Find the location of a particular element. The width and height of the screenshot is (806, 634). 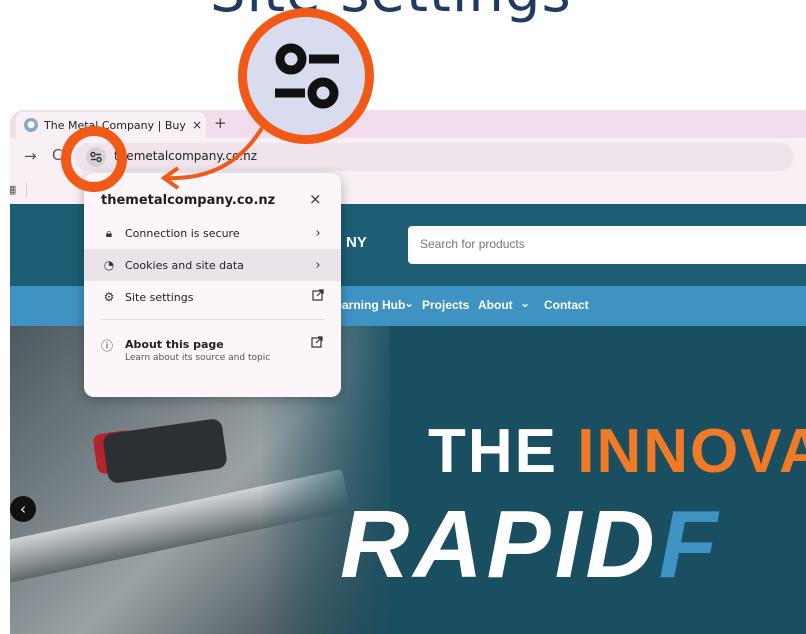

cookies-label: Cookies and site data is located at coordinates (184, 265).